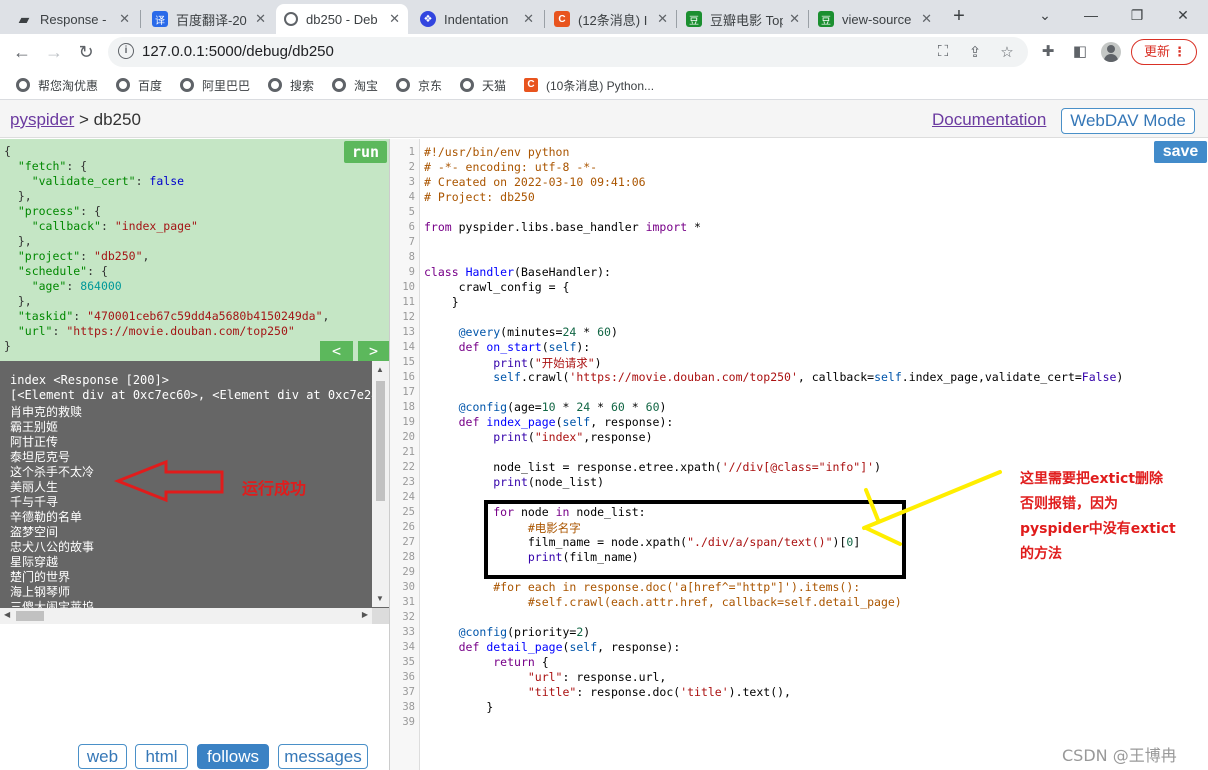  What do you see at coordinates (18, 241) in the screenshot?
I see `json-line: },` at bounding box center [18, 241].